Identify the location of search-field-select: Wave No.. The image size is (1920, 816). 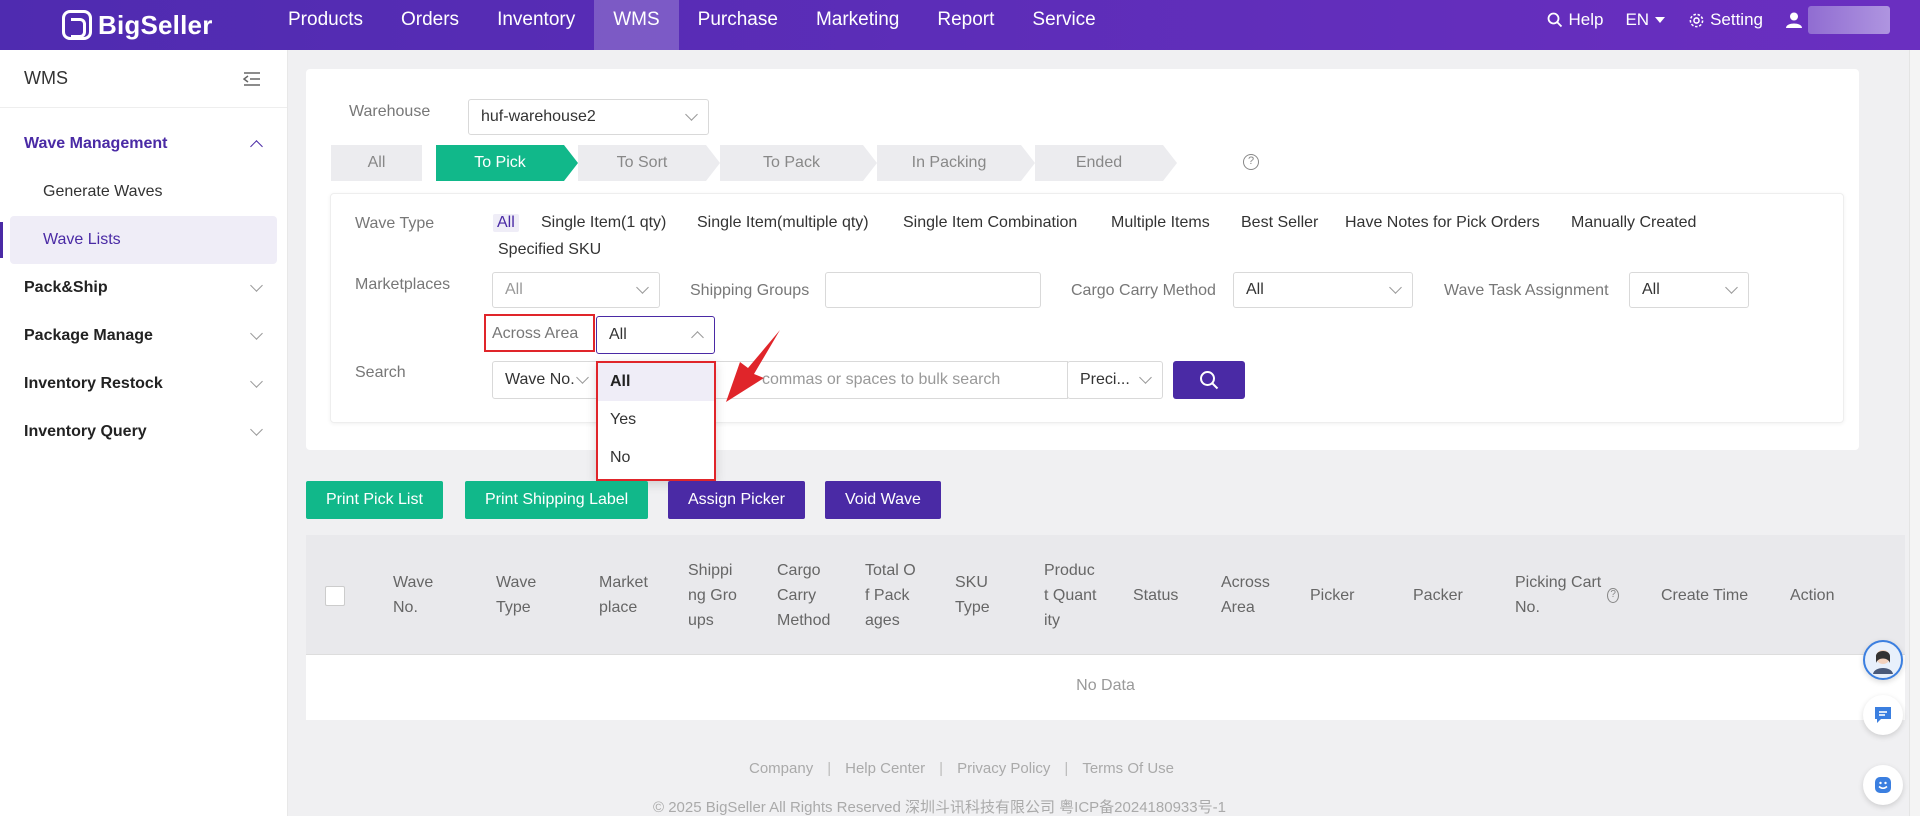
(546, 380).